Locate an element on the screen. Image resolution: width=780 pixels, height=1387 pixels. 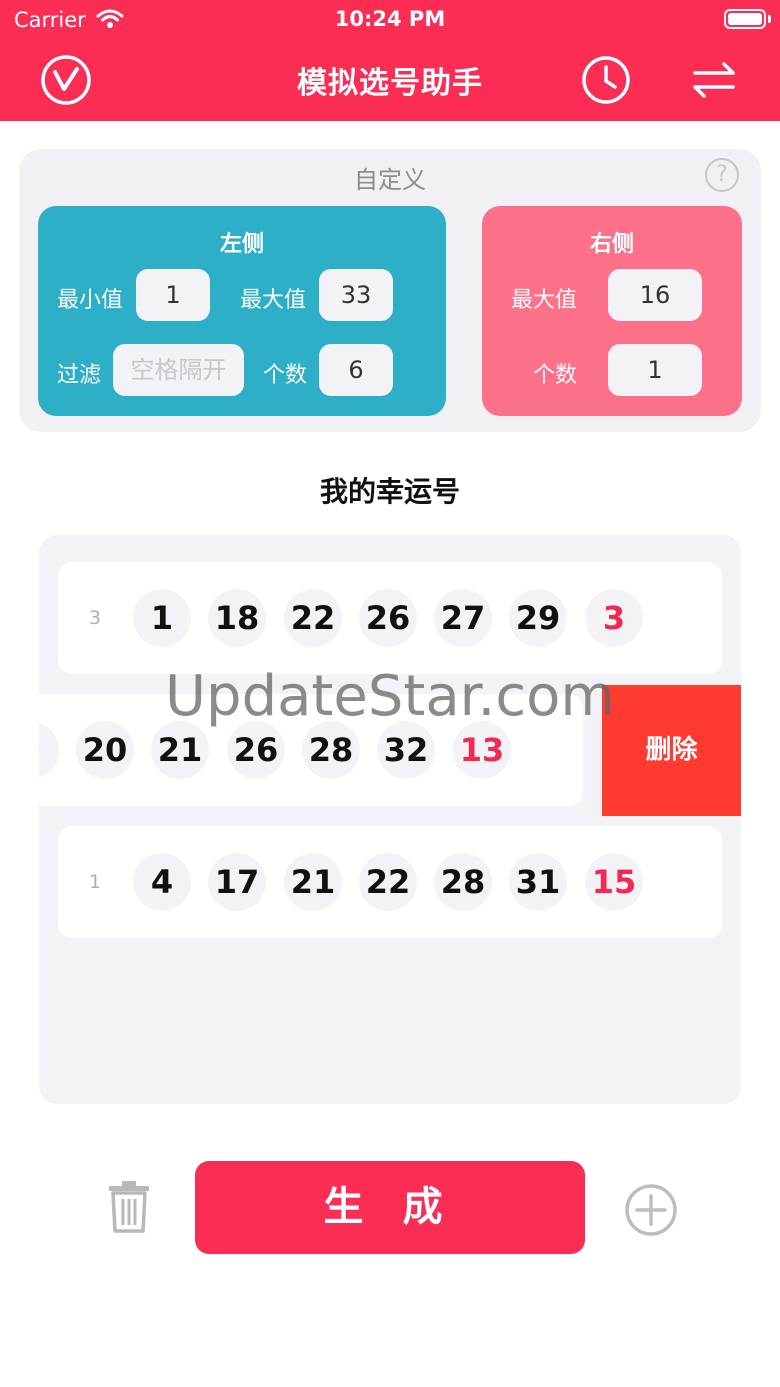
left-panel-title: 左侧 is located at coordinates (241, 244).